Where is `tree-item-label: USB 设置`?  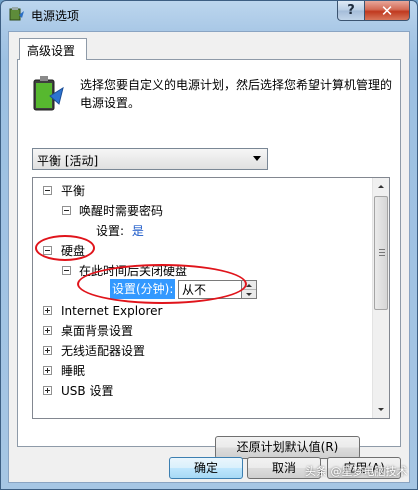
tree-item-label: USB 设置 is located at coordinates (87, 391).